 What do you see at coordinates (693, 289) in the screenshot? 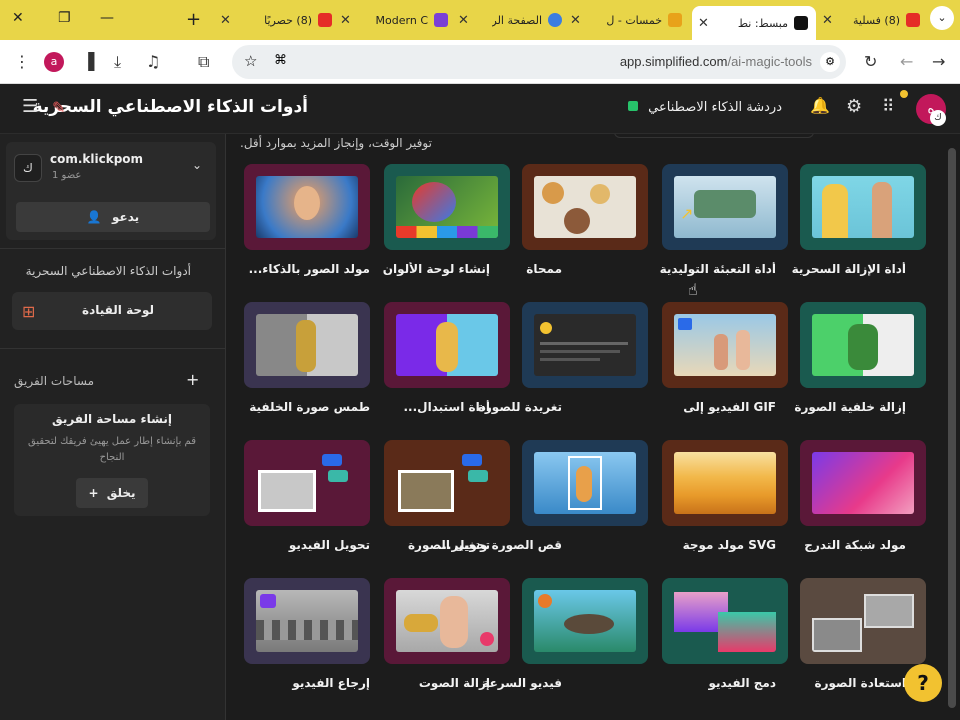
I see `mouse-cursor-icon: ☝` at bounding box center [693, 289].